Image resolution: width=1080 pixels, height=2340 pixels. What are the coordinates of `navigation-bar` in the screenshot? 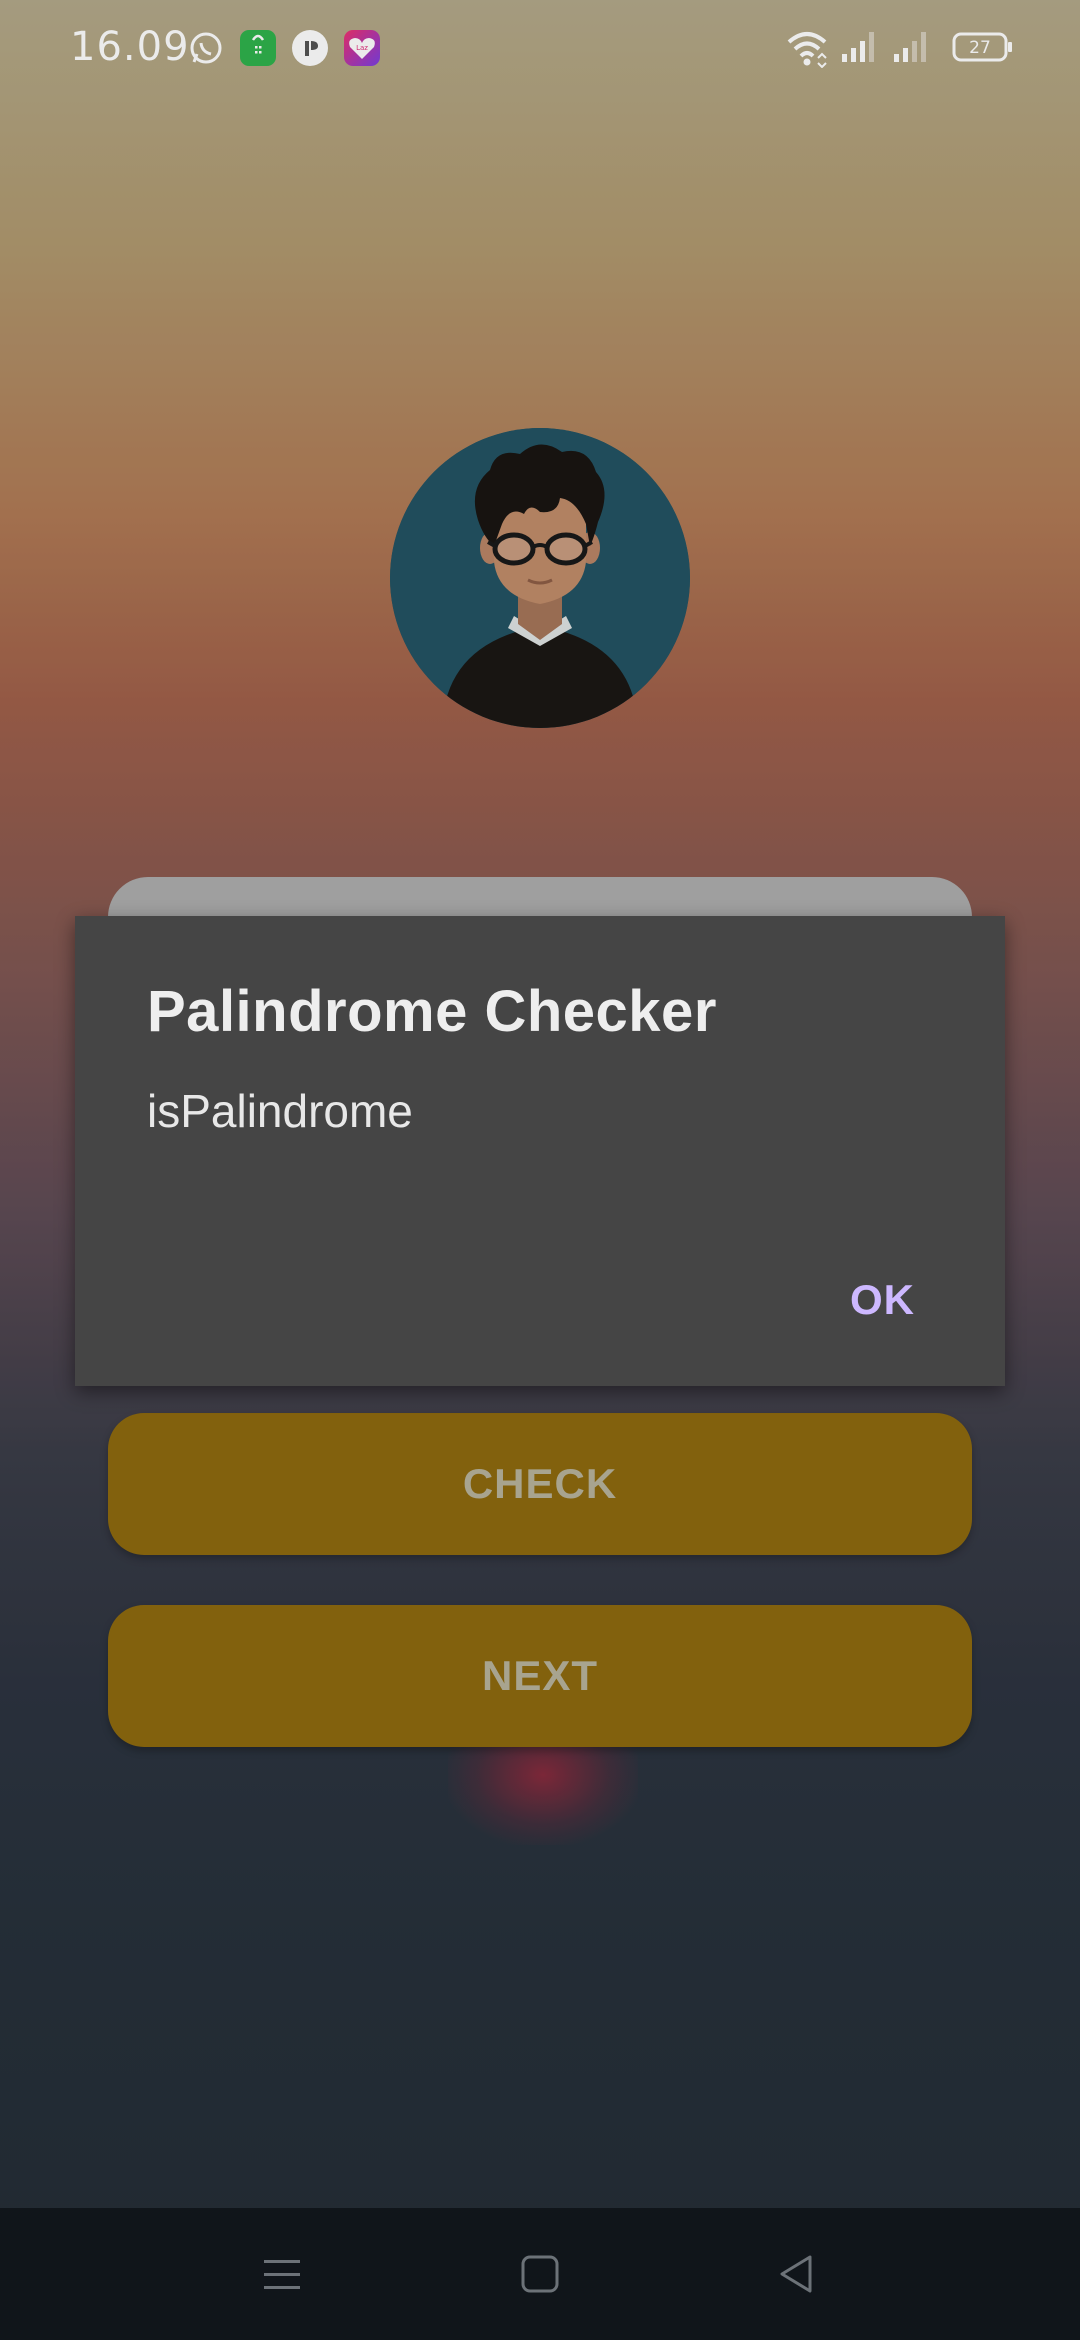 It's located at (540, 2274).